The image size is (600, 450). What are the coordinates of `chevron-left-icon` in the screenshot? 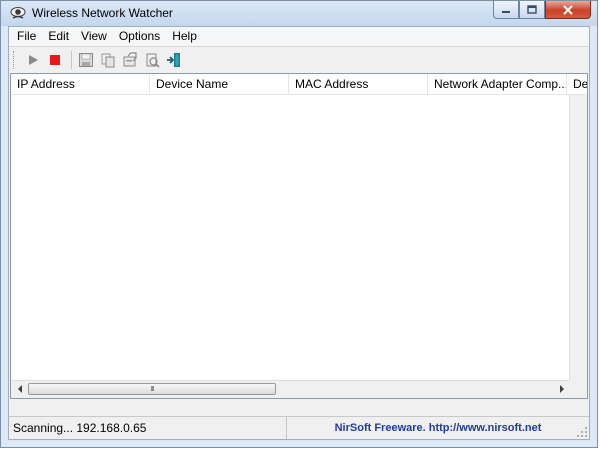 It's located at (19, 389).